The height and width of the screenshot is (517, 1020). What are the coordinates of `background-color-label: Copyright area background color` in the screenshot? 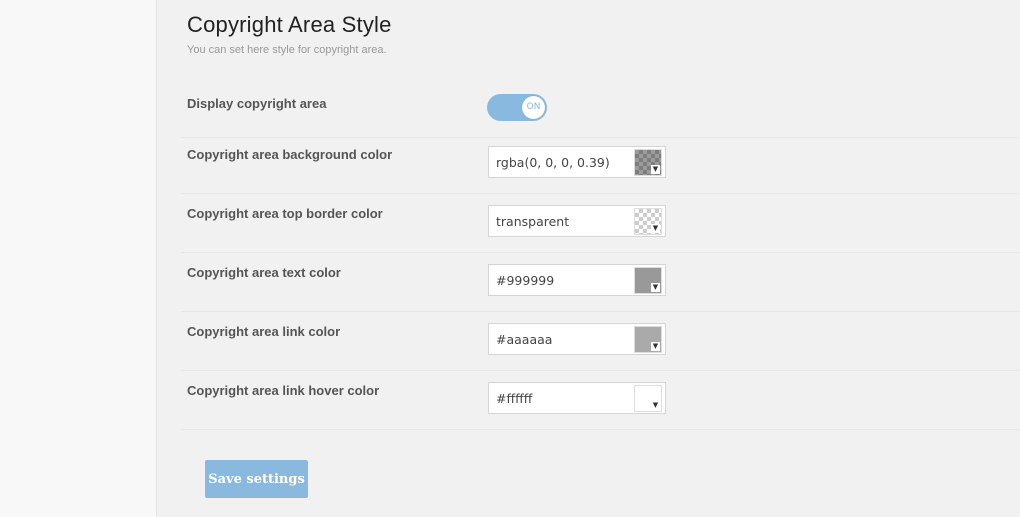 It's located at (290, 154).